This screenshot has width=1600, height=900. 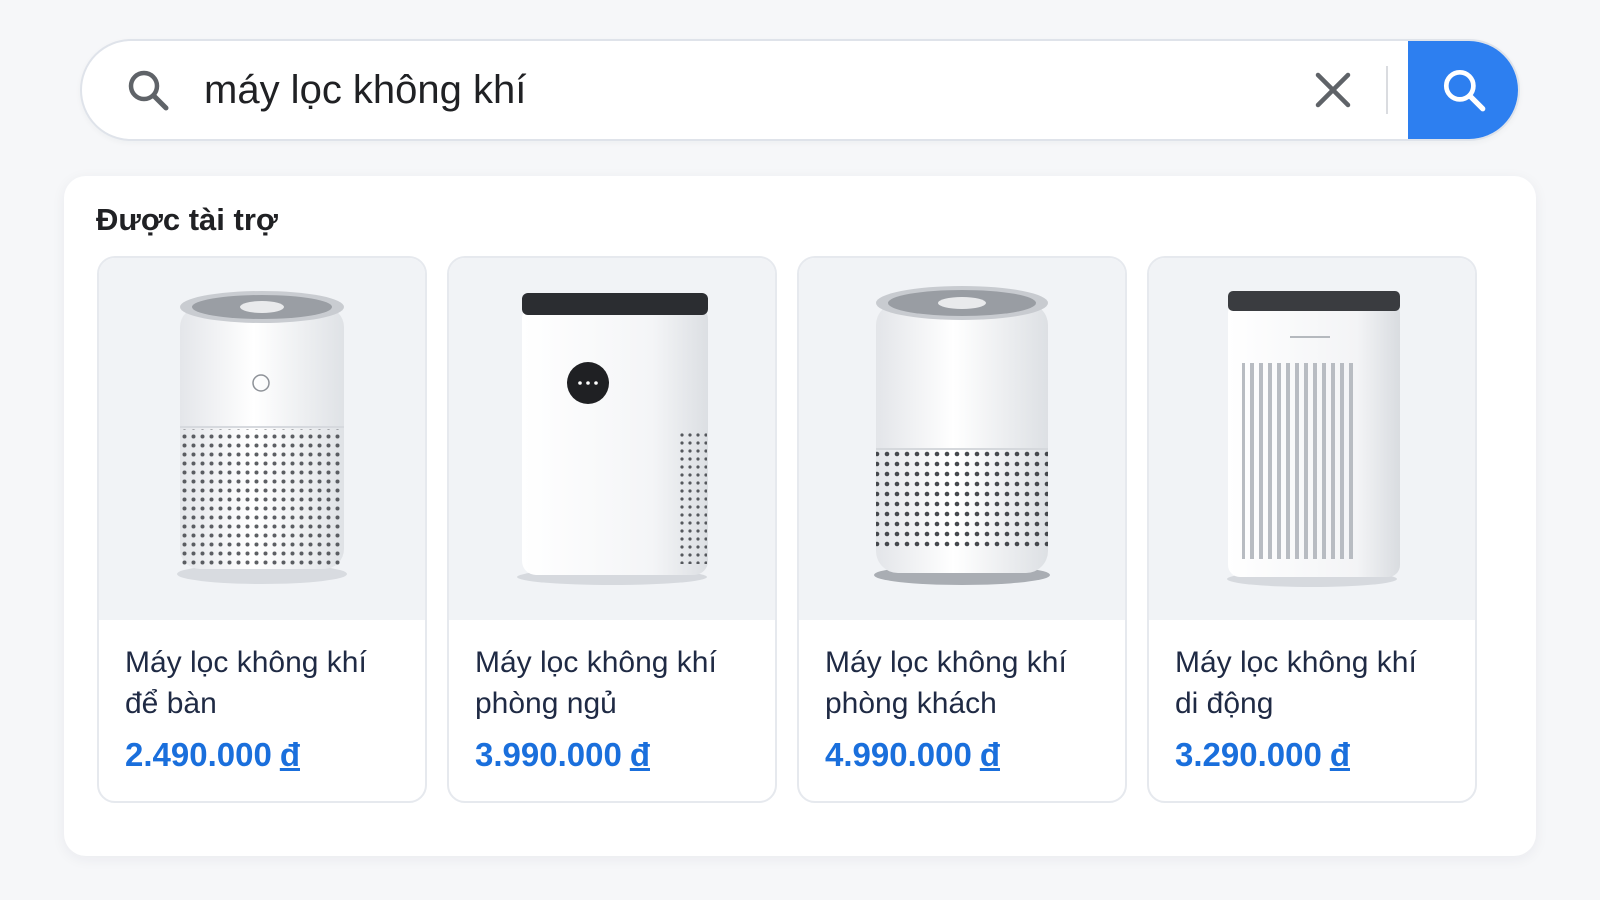 I want to click on product-card: Máy lọc không khí phòng khách 4.990.000 đ, so click(x=962, y=529).